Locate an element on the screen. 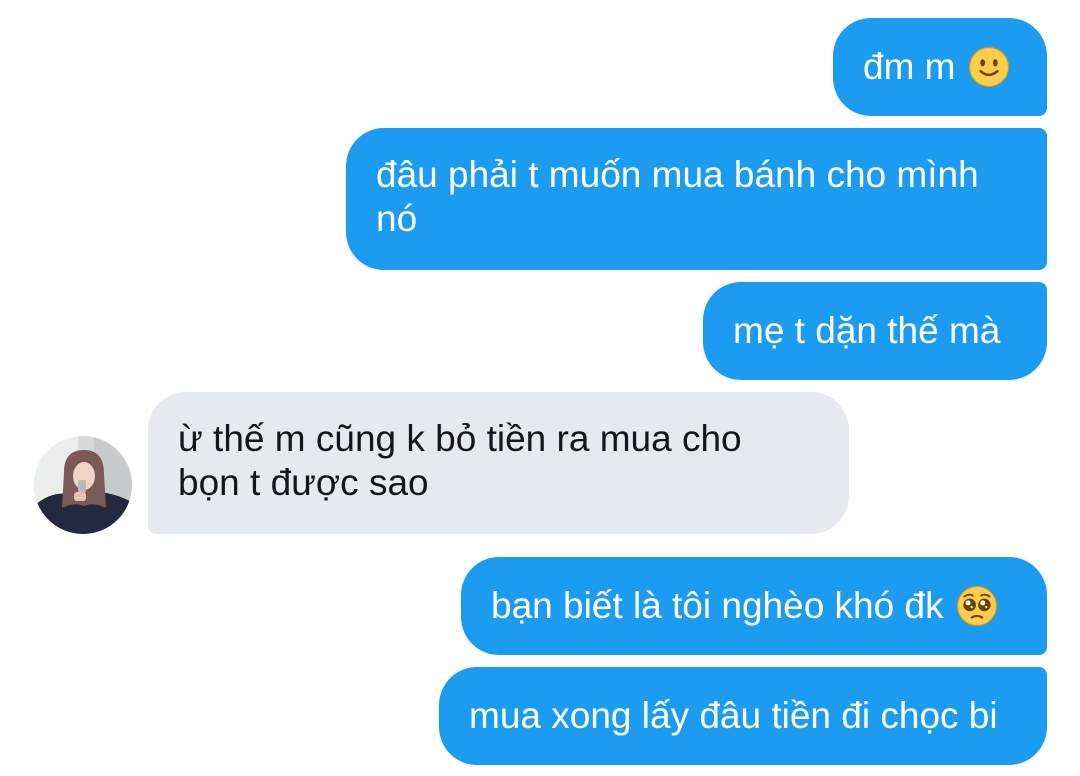  message-bubble-outgoing: mua xong lấy đâu tiền đi chọc bi is located at coordinates (743, 716).